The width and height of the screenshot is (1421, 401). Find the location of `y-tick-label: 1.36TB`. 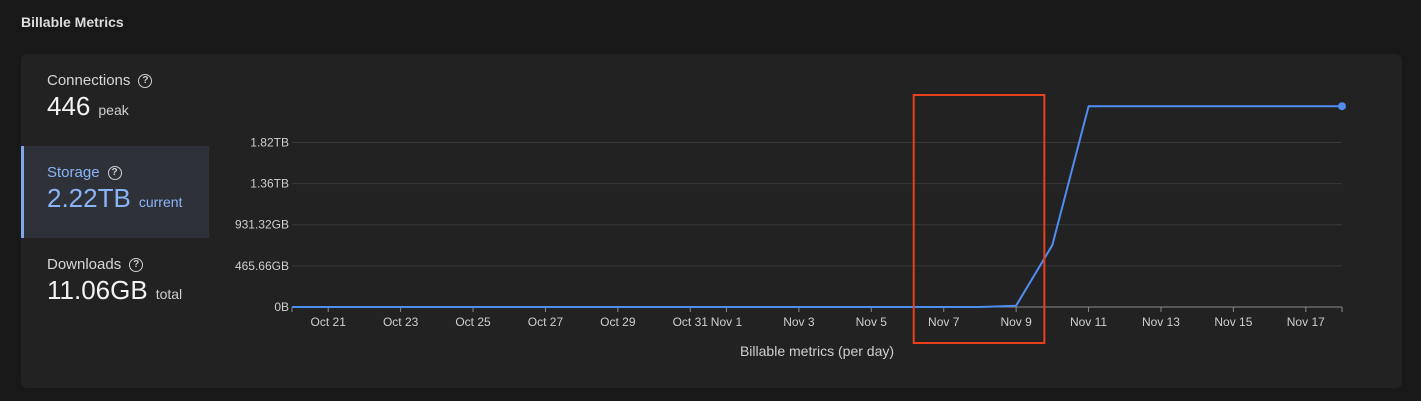

y-tick-label: 1.36TB is located at coordinates (269, 184).